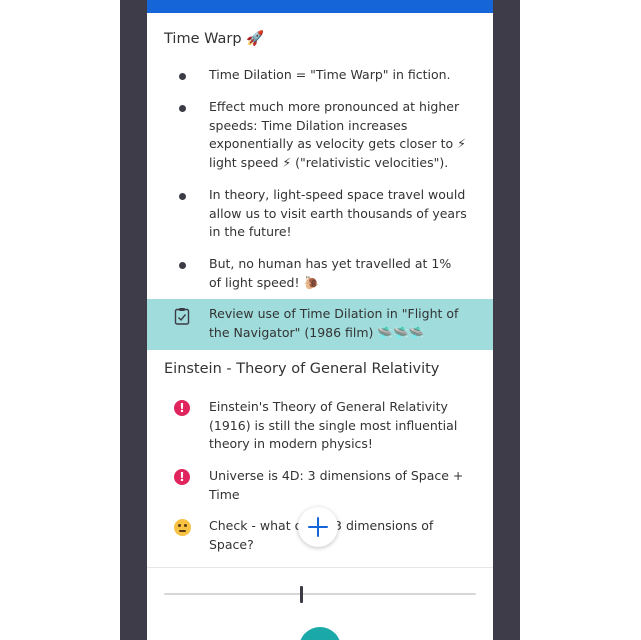 The width and height of the screenshot is (641, 640). I want to click on add-item-button, so click(318, 527).